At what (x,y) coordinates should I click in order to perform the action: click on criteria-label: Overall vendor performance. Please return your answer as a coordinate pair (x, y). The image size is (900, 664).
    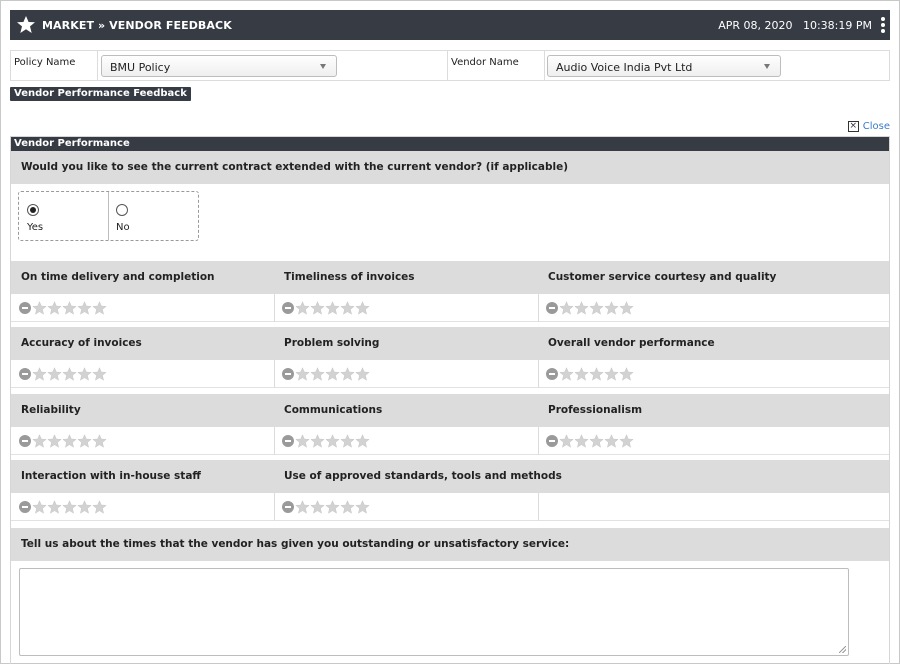
    Looking at the image, I should click on (631, 343).